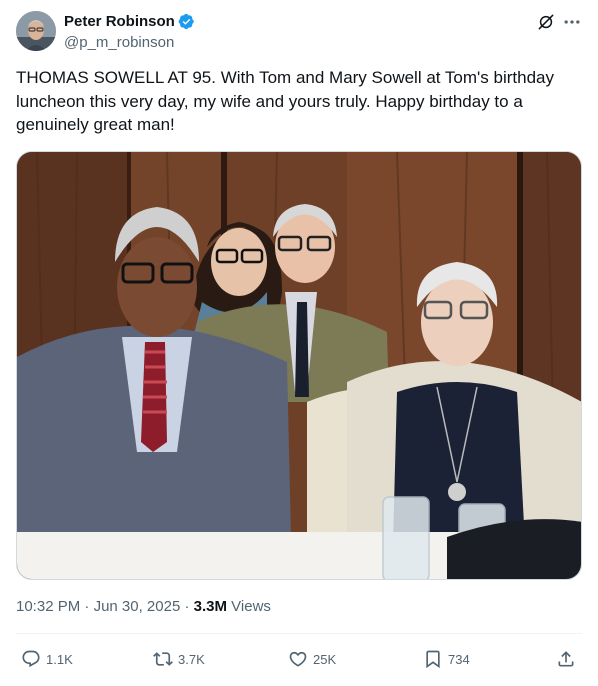 Image resolution: width=598 pixels, height=686 pixels. Describe the element at coordinates (433, 659) in the screenshot. I see `bookmark-icon` at that location.